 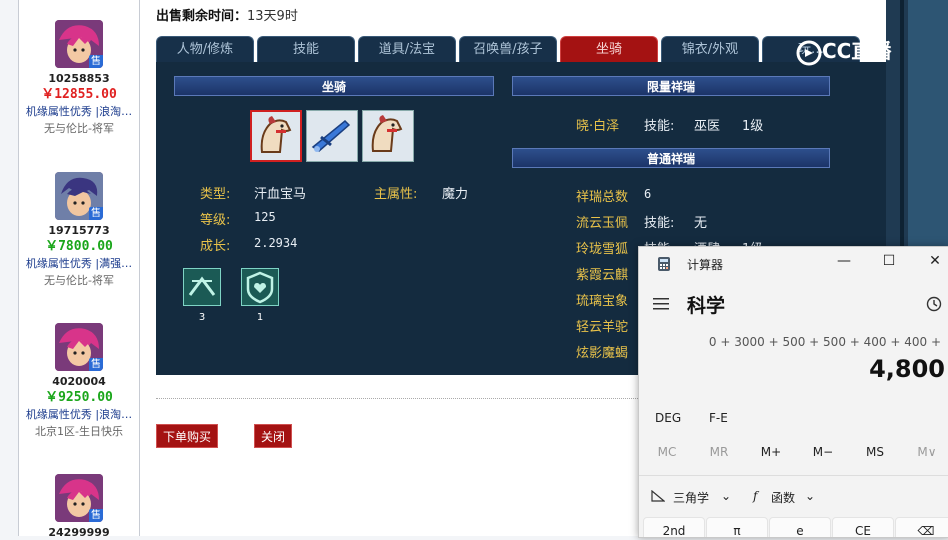 I want to click on buy-button: 下单购买, so click(x=187, y=436).